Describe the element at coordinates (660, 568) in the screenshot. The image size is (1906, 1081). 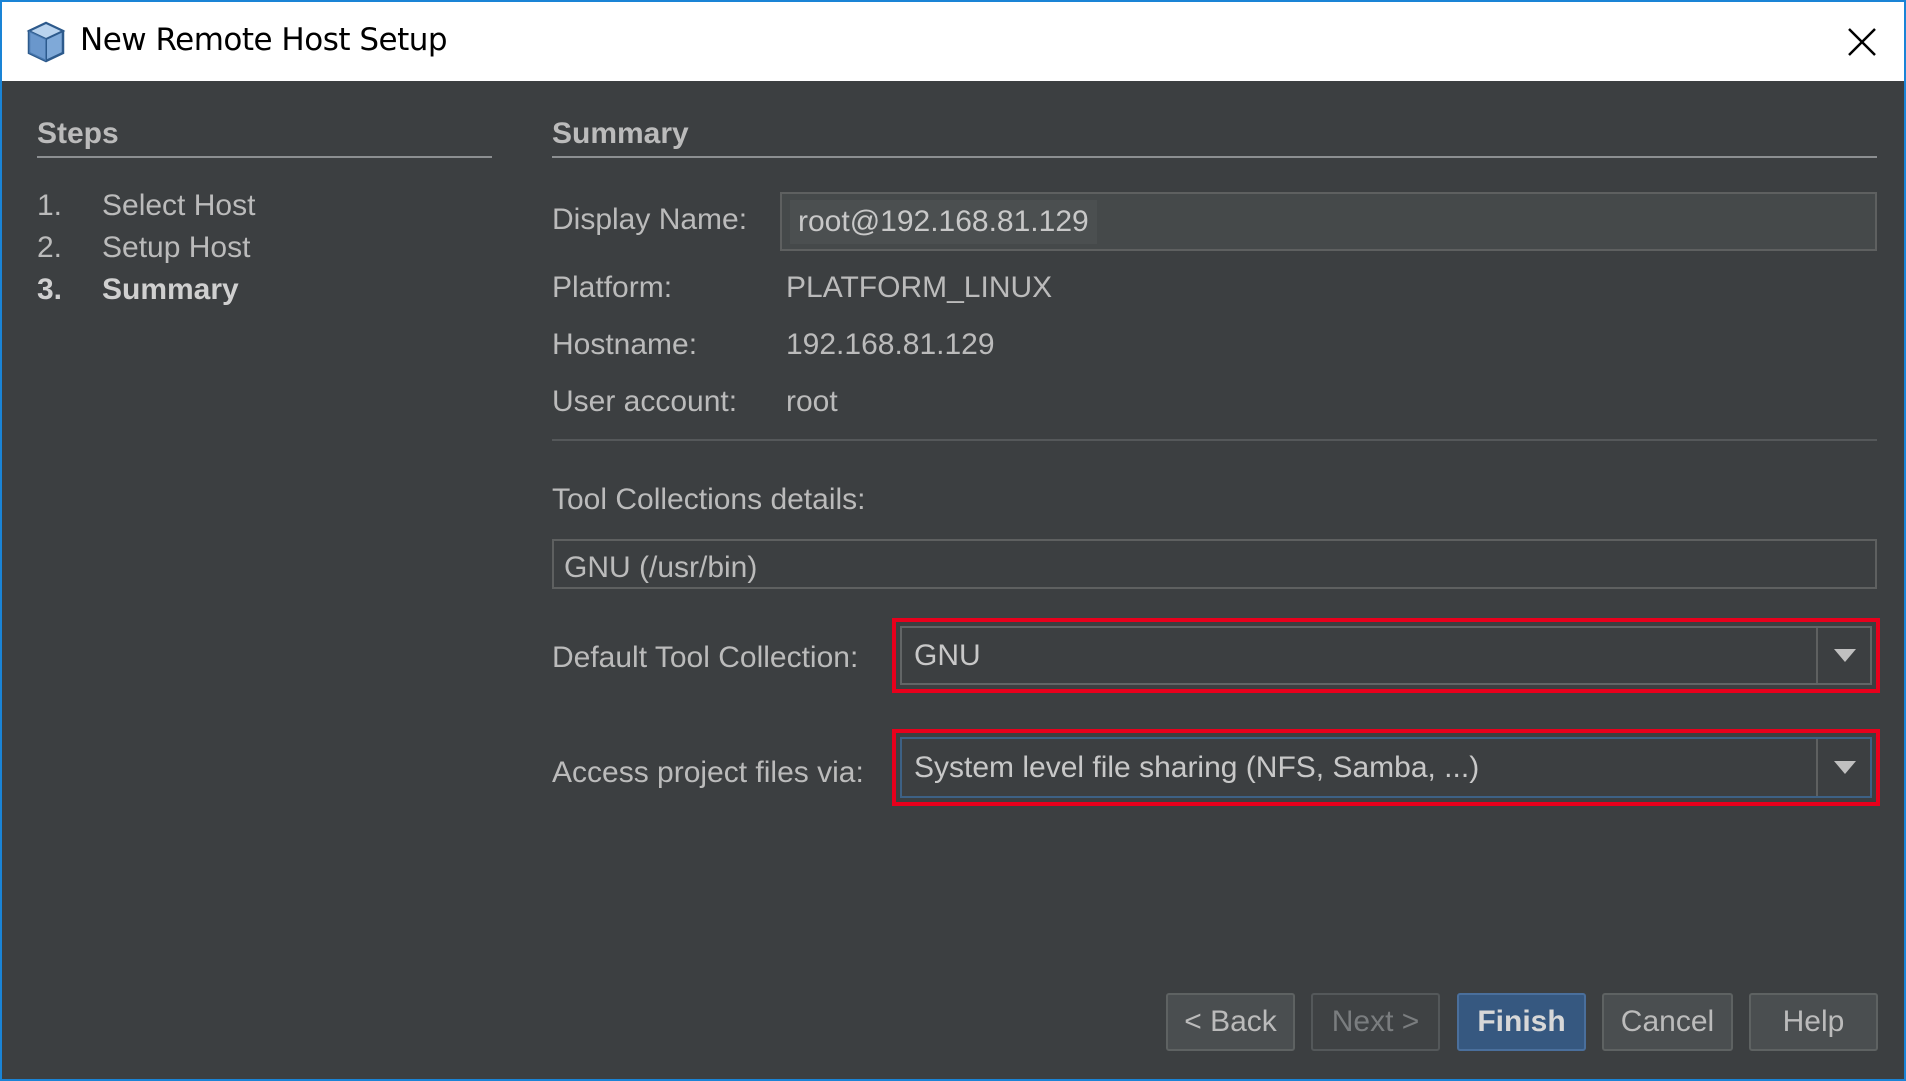
I see `list-item: GNU (/usr/bin)` at that location.